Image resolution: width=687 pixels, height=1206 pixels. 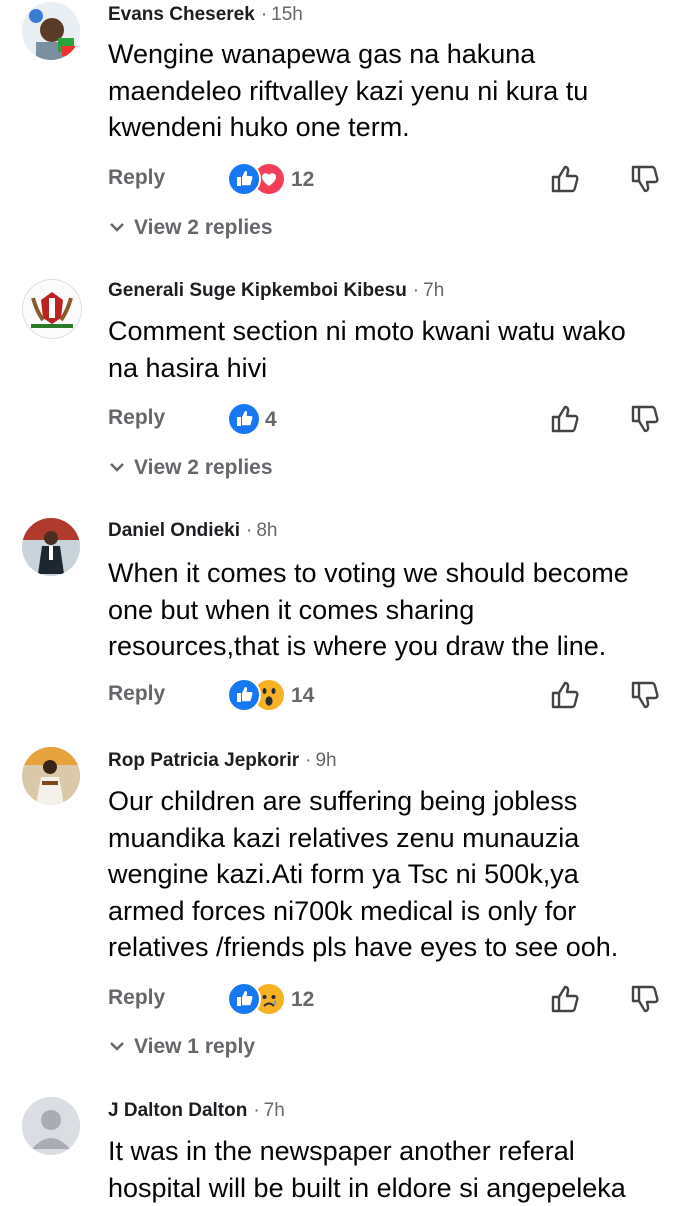 What do you see at coordinates (348, 54) in the screenshot?
I see `comment-line: Wengine wanapewa gas na hakuna` at bounding box center [348, 54].